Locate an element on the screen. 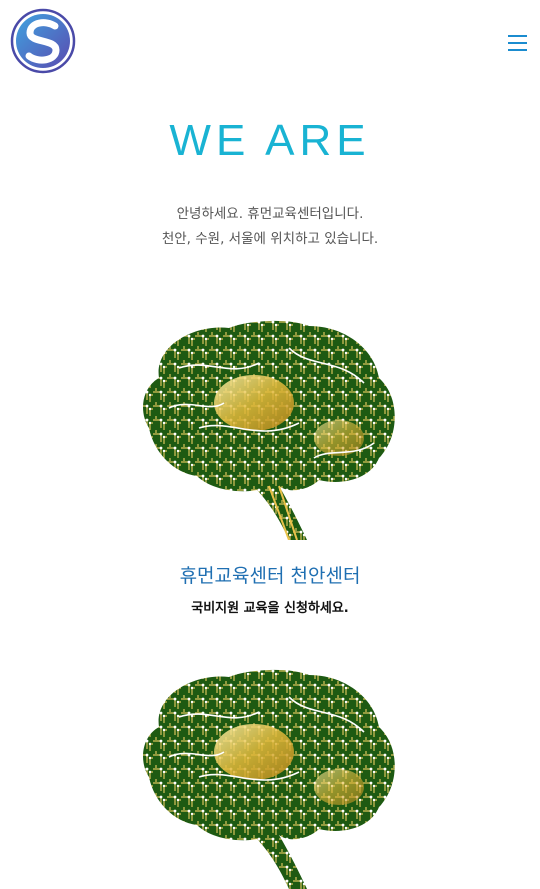 The width and height of the screenshot is (540, 889). center-title: 휴먼교육센터 천안센터 is located at coordinates (270, 576).